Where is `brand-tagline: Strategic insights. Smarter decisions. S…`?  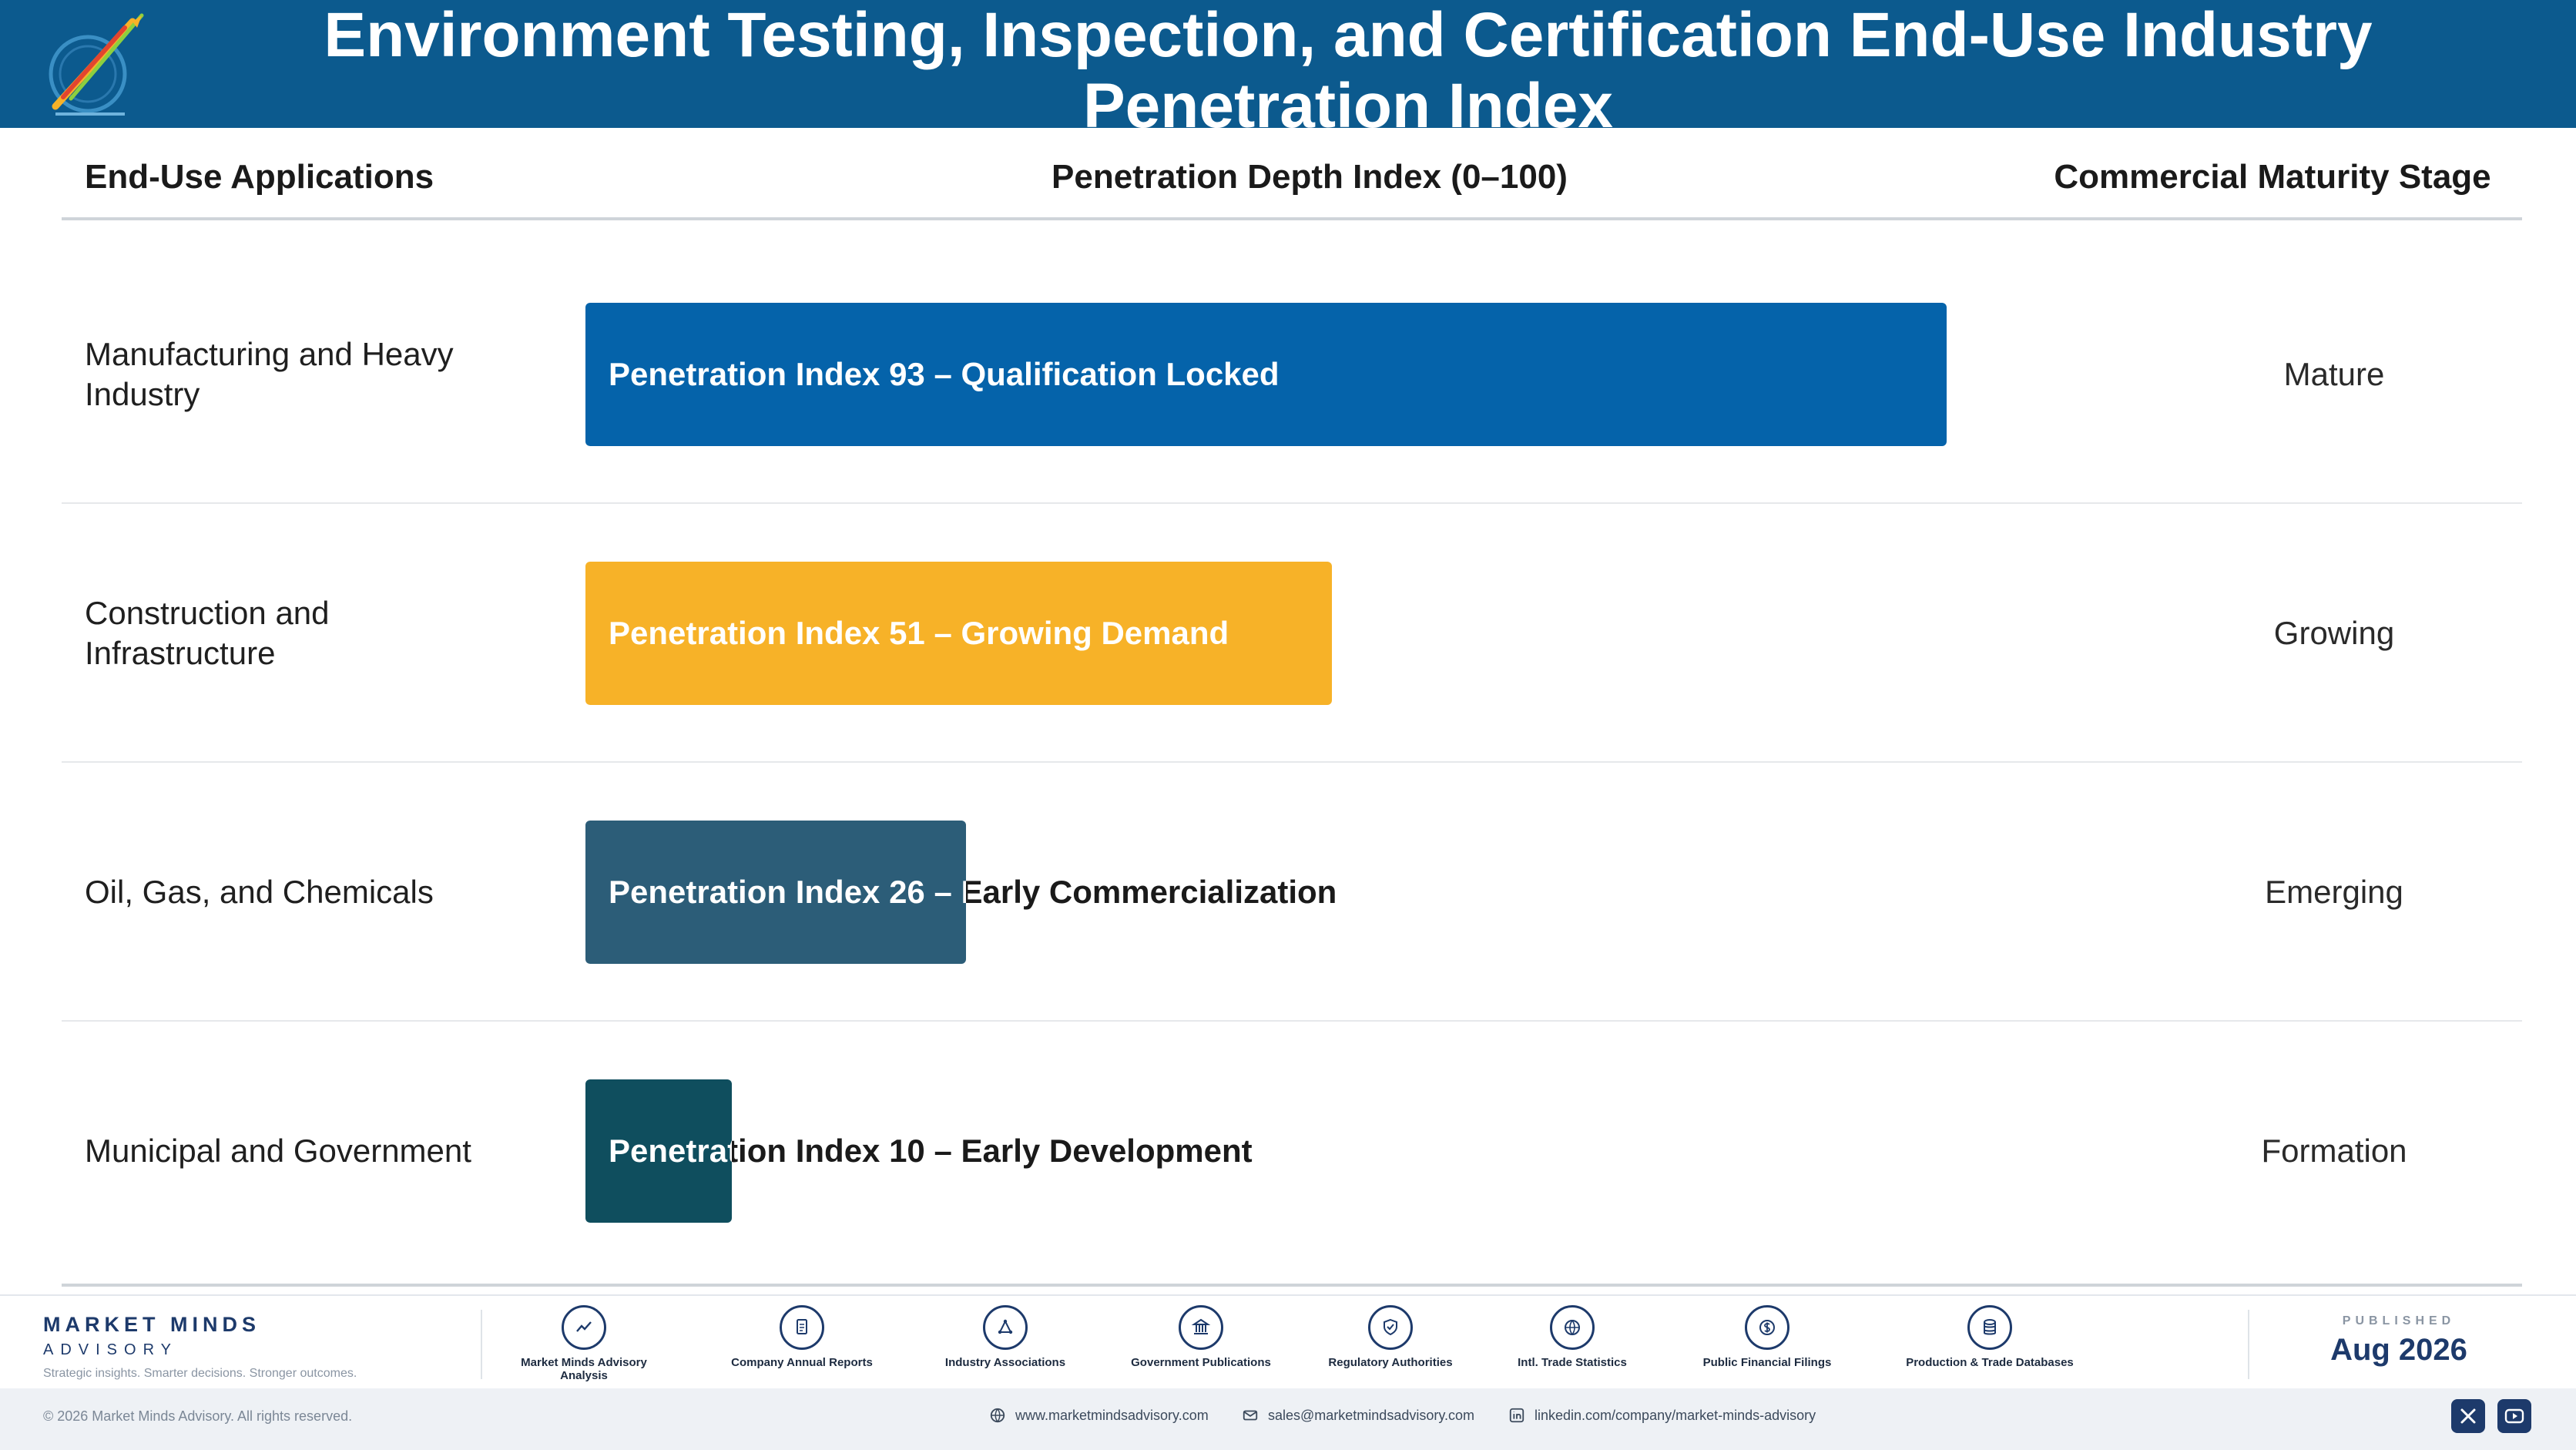 brand-tagline: Strategic insights. Smarter decisions. S… is located at coordinates (200, 1373).